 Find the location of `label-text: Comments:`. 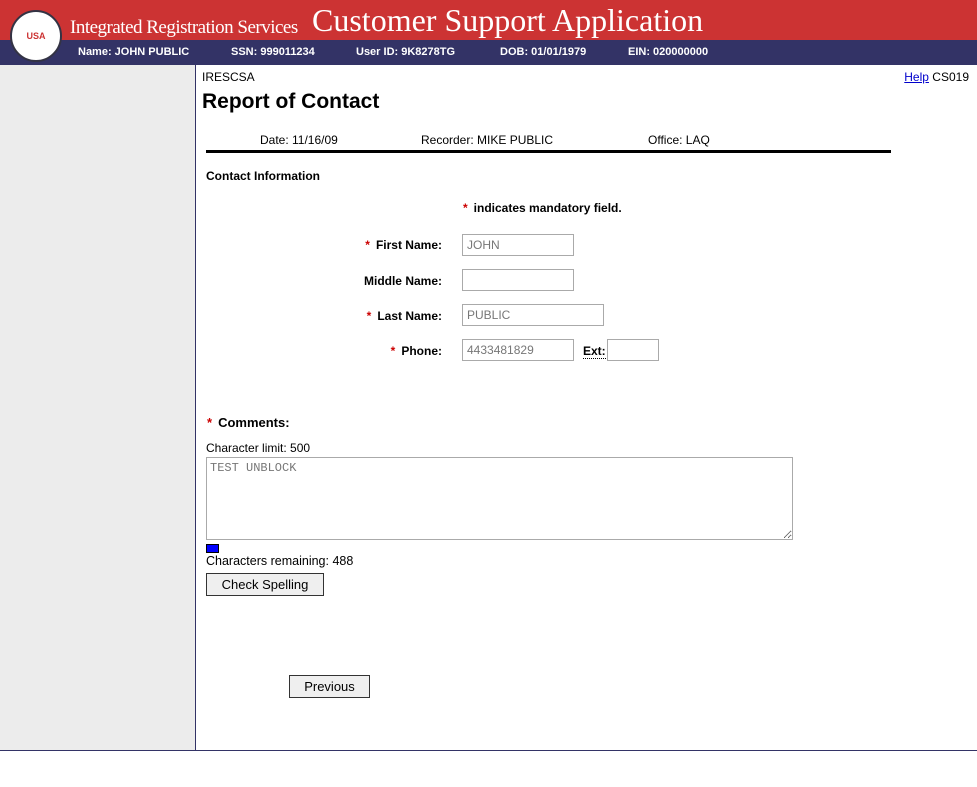

label-text: Comments: is located at coordinates (254, 422).